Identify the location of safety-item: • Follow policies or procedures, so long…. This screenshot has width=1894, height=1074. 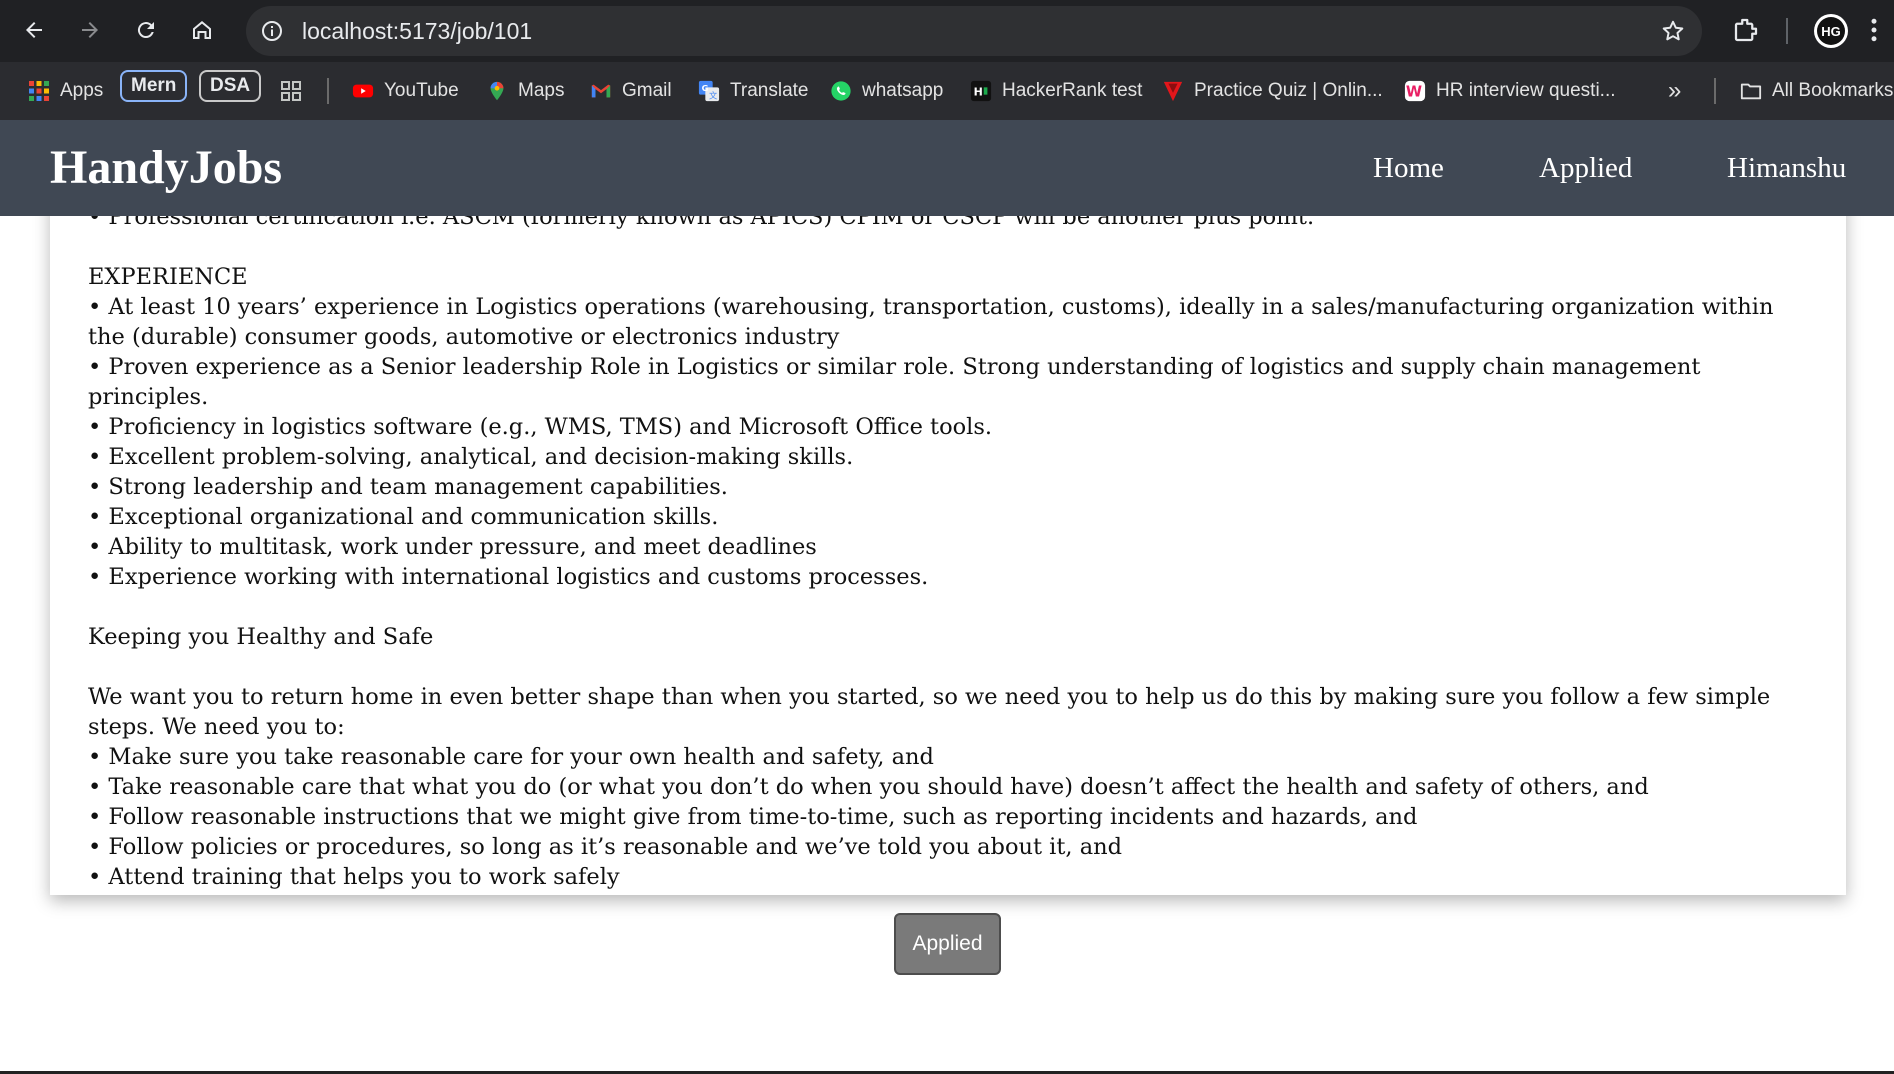
(605, 847).